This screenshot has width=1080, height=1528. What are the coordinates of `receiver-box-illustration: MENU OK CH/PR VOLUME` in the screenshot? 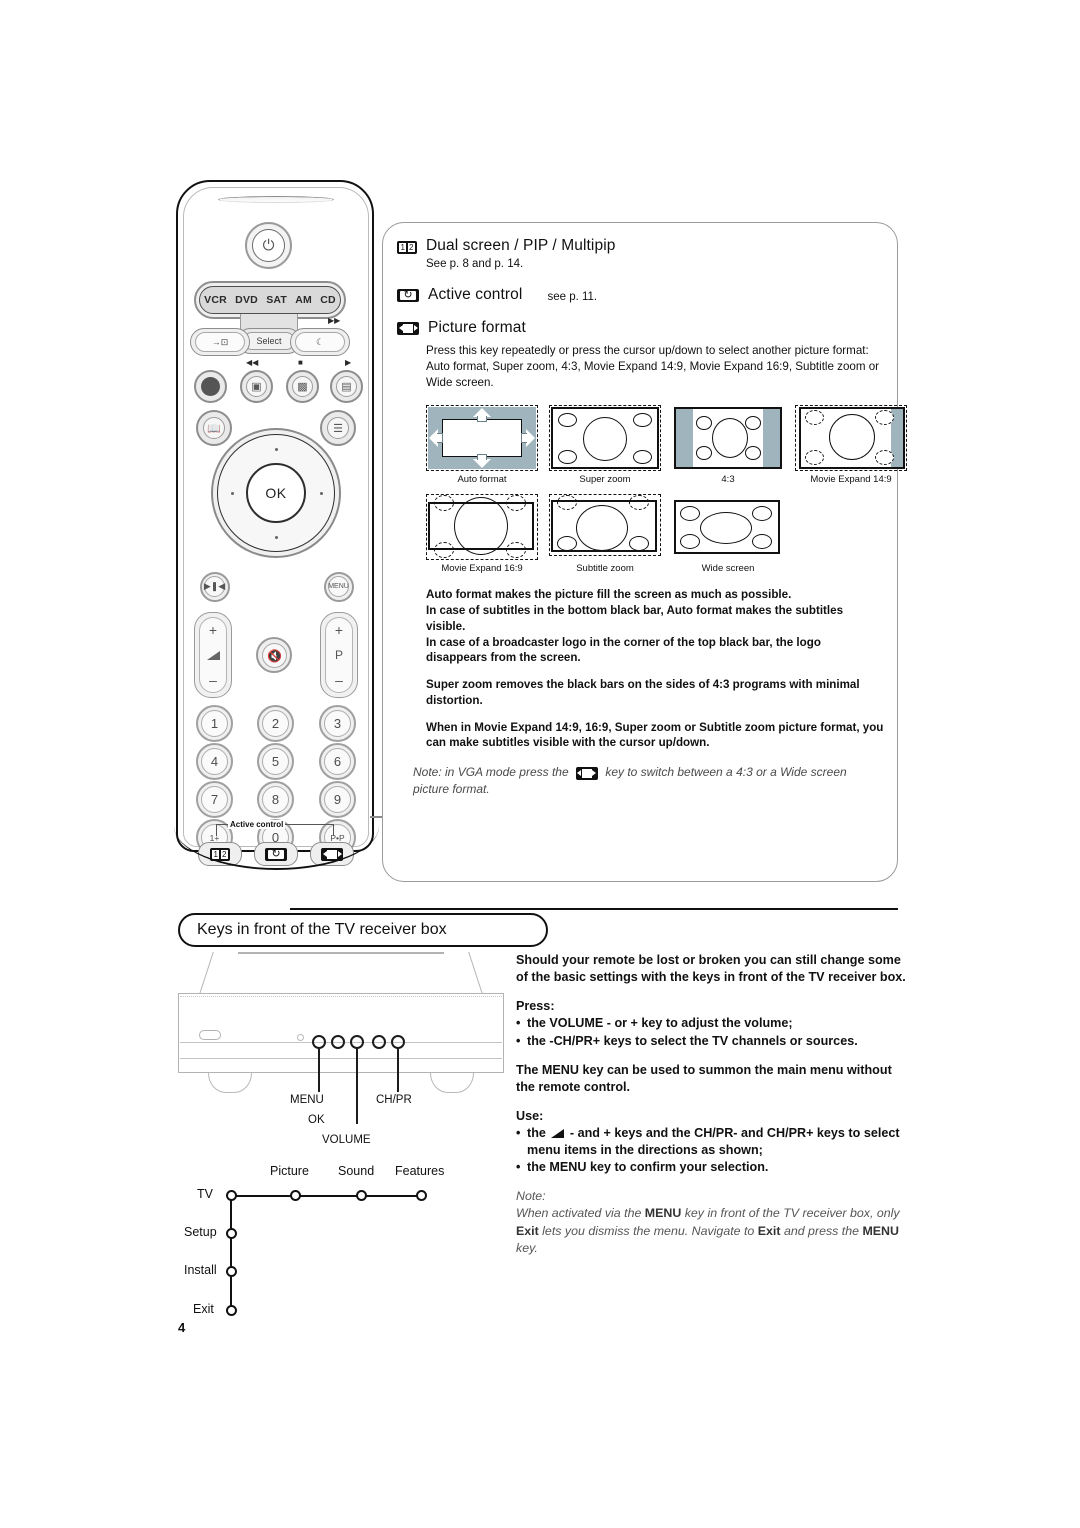 It's located at (343, 1049).